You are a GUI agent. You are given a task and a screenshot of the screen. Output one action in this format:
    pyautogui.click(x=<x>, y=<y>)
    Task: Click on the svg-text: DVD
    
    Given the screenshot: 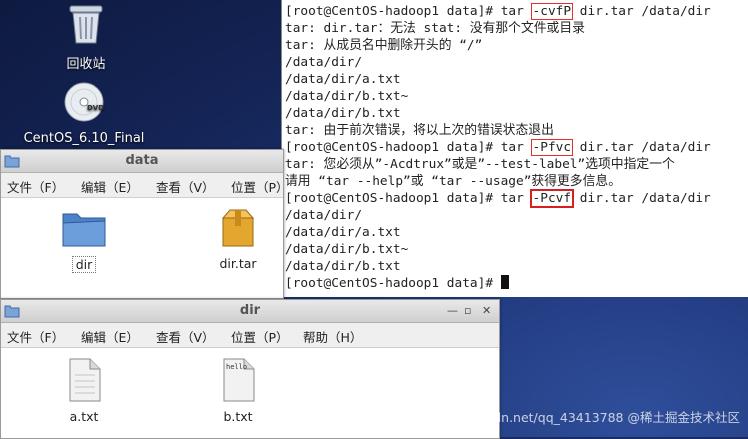 What is the action you would take?
    pyautogui.click(x=95, y=108)
    